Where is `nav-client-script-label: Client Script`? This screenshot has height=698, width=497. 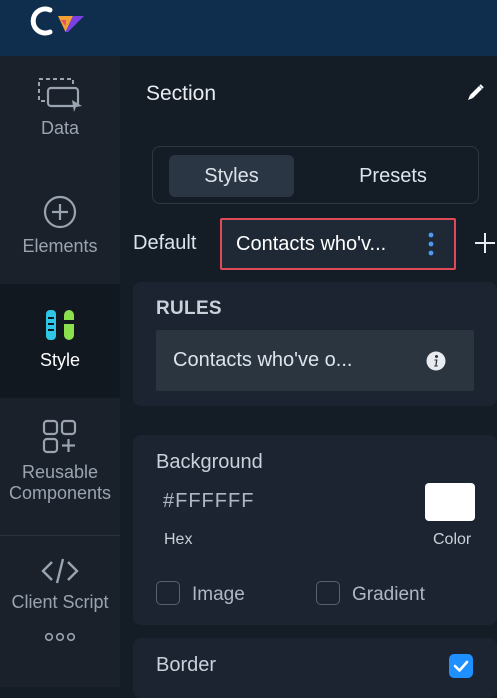 nav-client-script-label: Client Script is located at coordinates (60, 602).